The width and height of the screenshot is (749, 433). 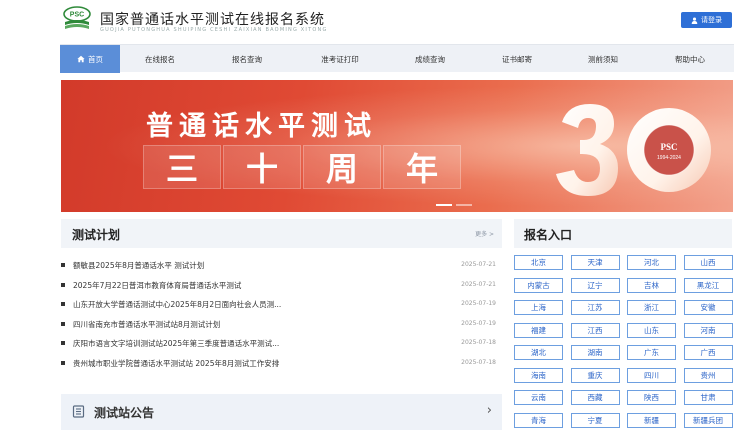 What do you see at coordinates (708, 307) in the screenshot?
I see `province-button: 安徽` at bounding box center [708, 307].